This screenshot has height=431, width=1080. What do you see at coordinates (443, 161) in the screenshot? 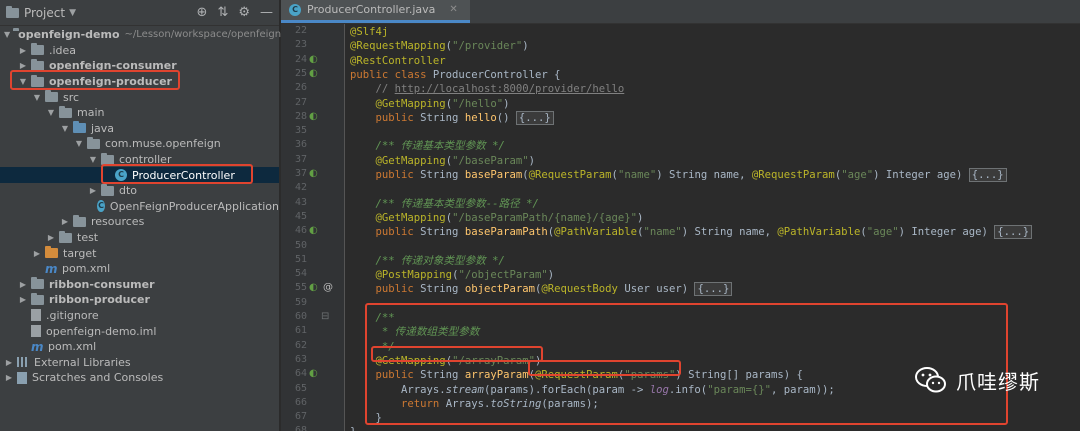
I see `code-line: @GetMapping("/baseParam")` at bounding box center [443, 161].